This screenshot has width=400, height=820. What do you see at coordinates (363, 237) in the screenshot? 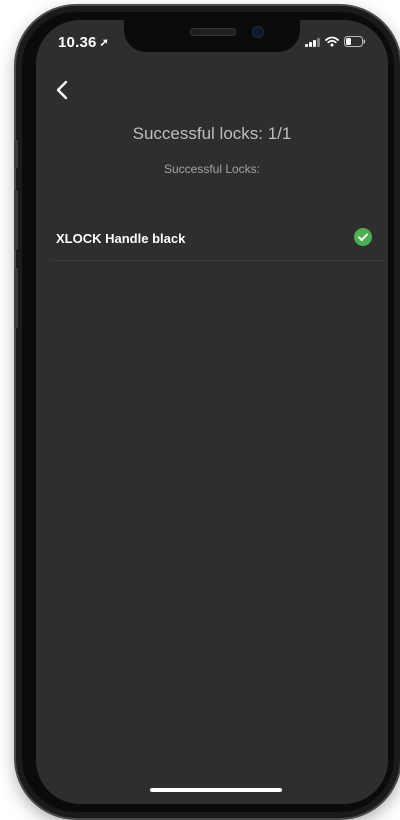
I see `check-circle-icon` at bounding box center [363, 237].